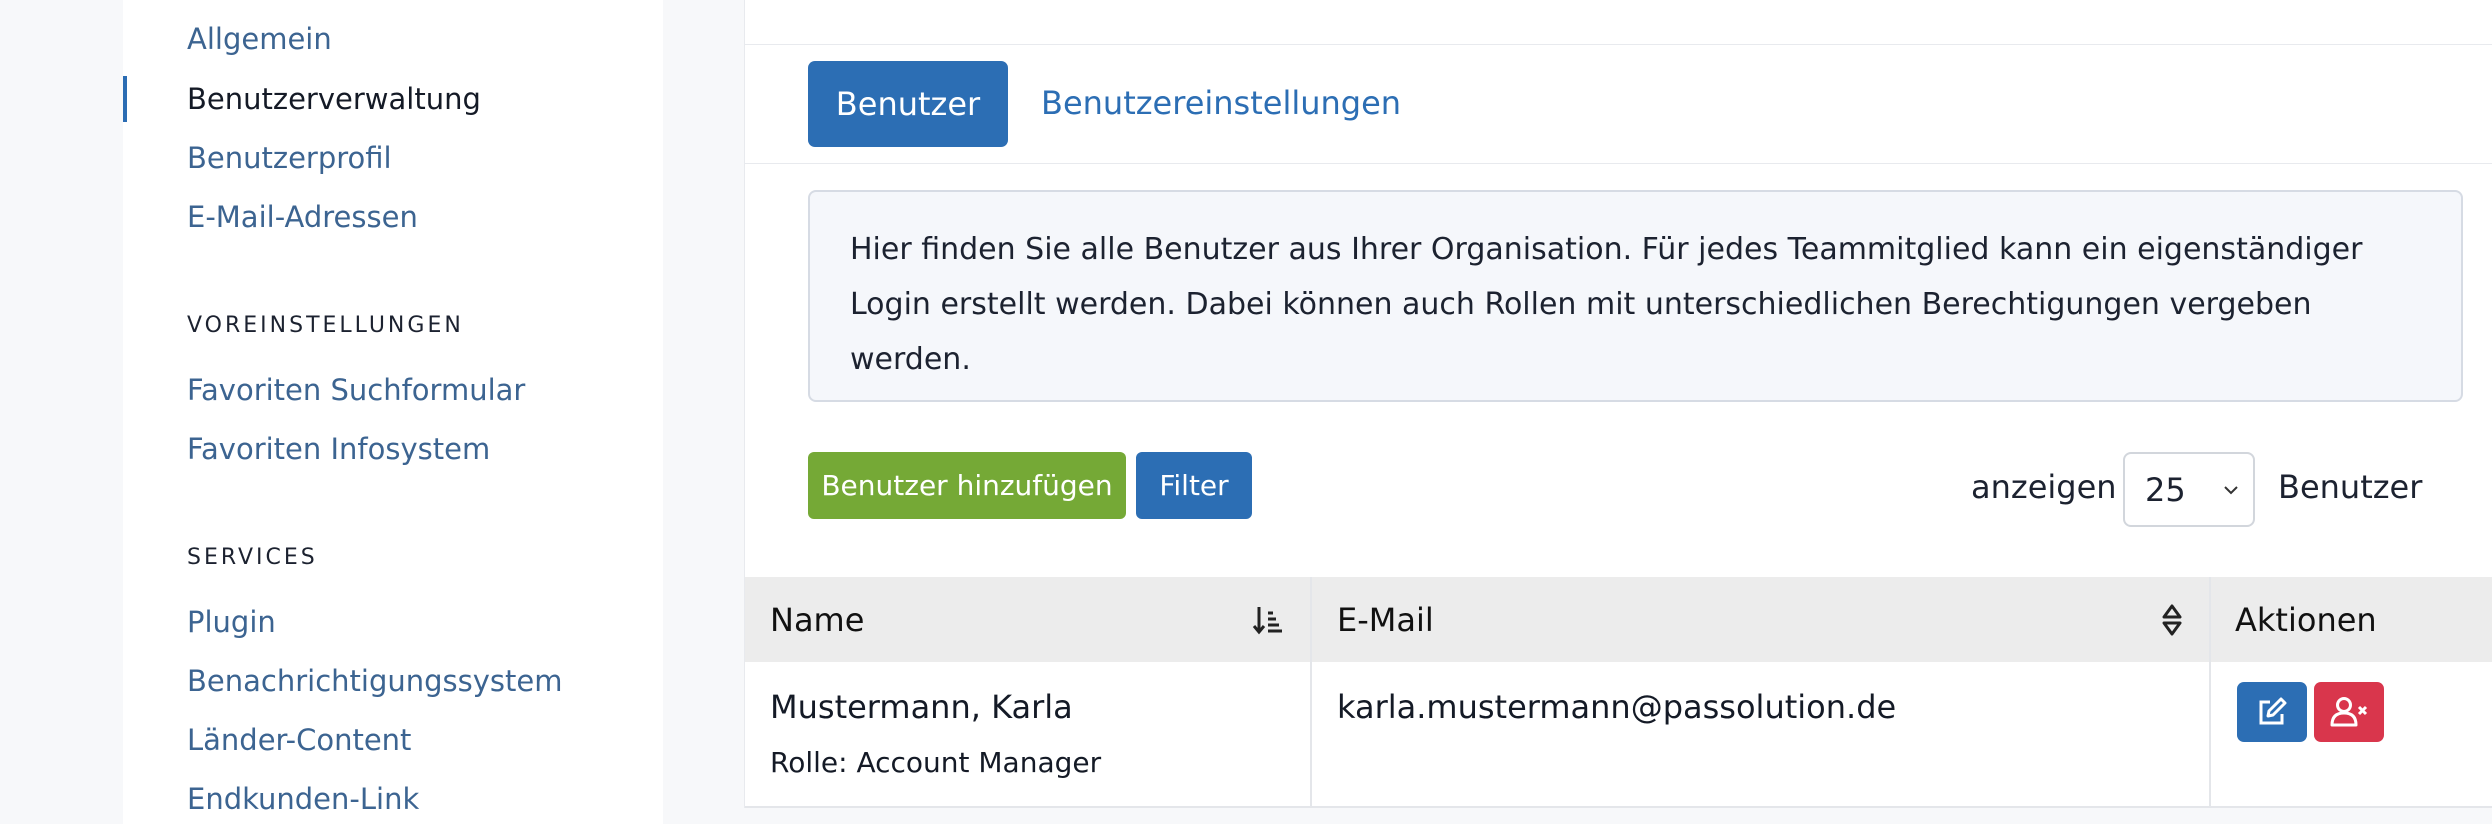 The width and height of the screenshot is (2492, 824). Describe the element at coordinates (2172, 620) in the screenshot. I see `sort-icon` at that location.